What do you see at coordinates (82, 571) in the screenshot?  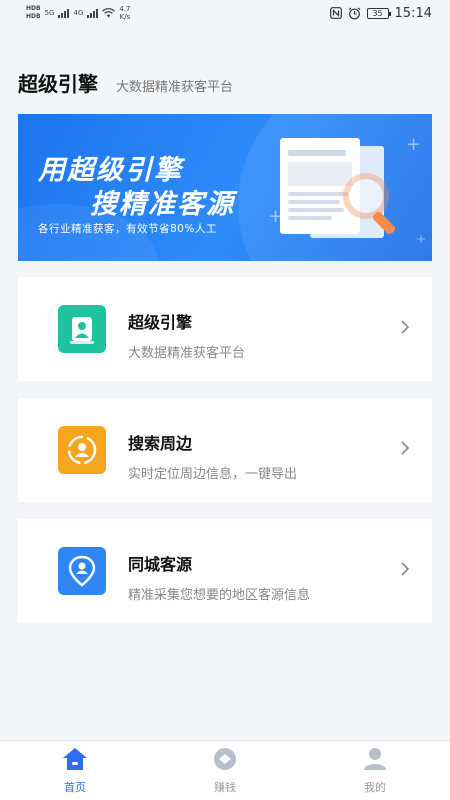 I see `pin-user-icon` at bounding box center [82, 571].